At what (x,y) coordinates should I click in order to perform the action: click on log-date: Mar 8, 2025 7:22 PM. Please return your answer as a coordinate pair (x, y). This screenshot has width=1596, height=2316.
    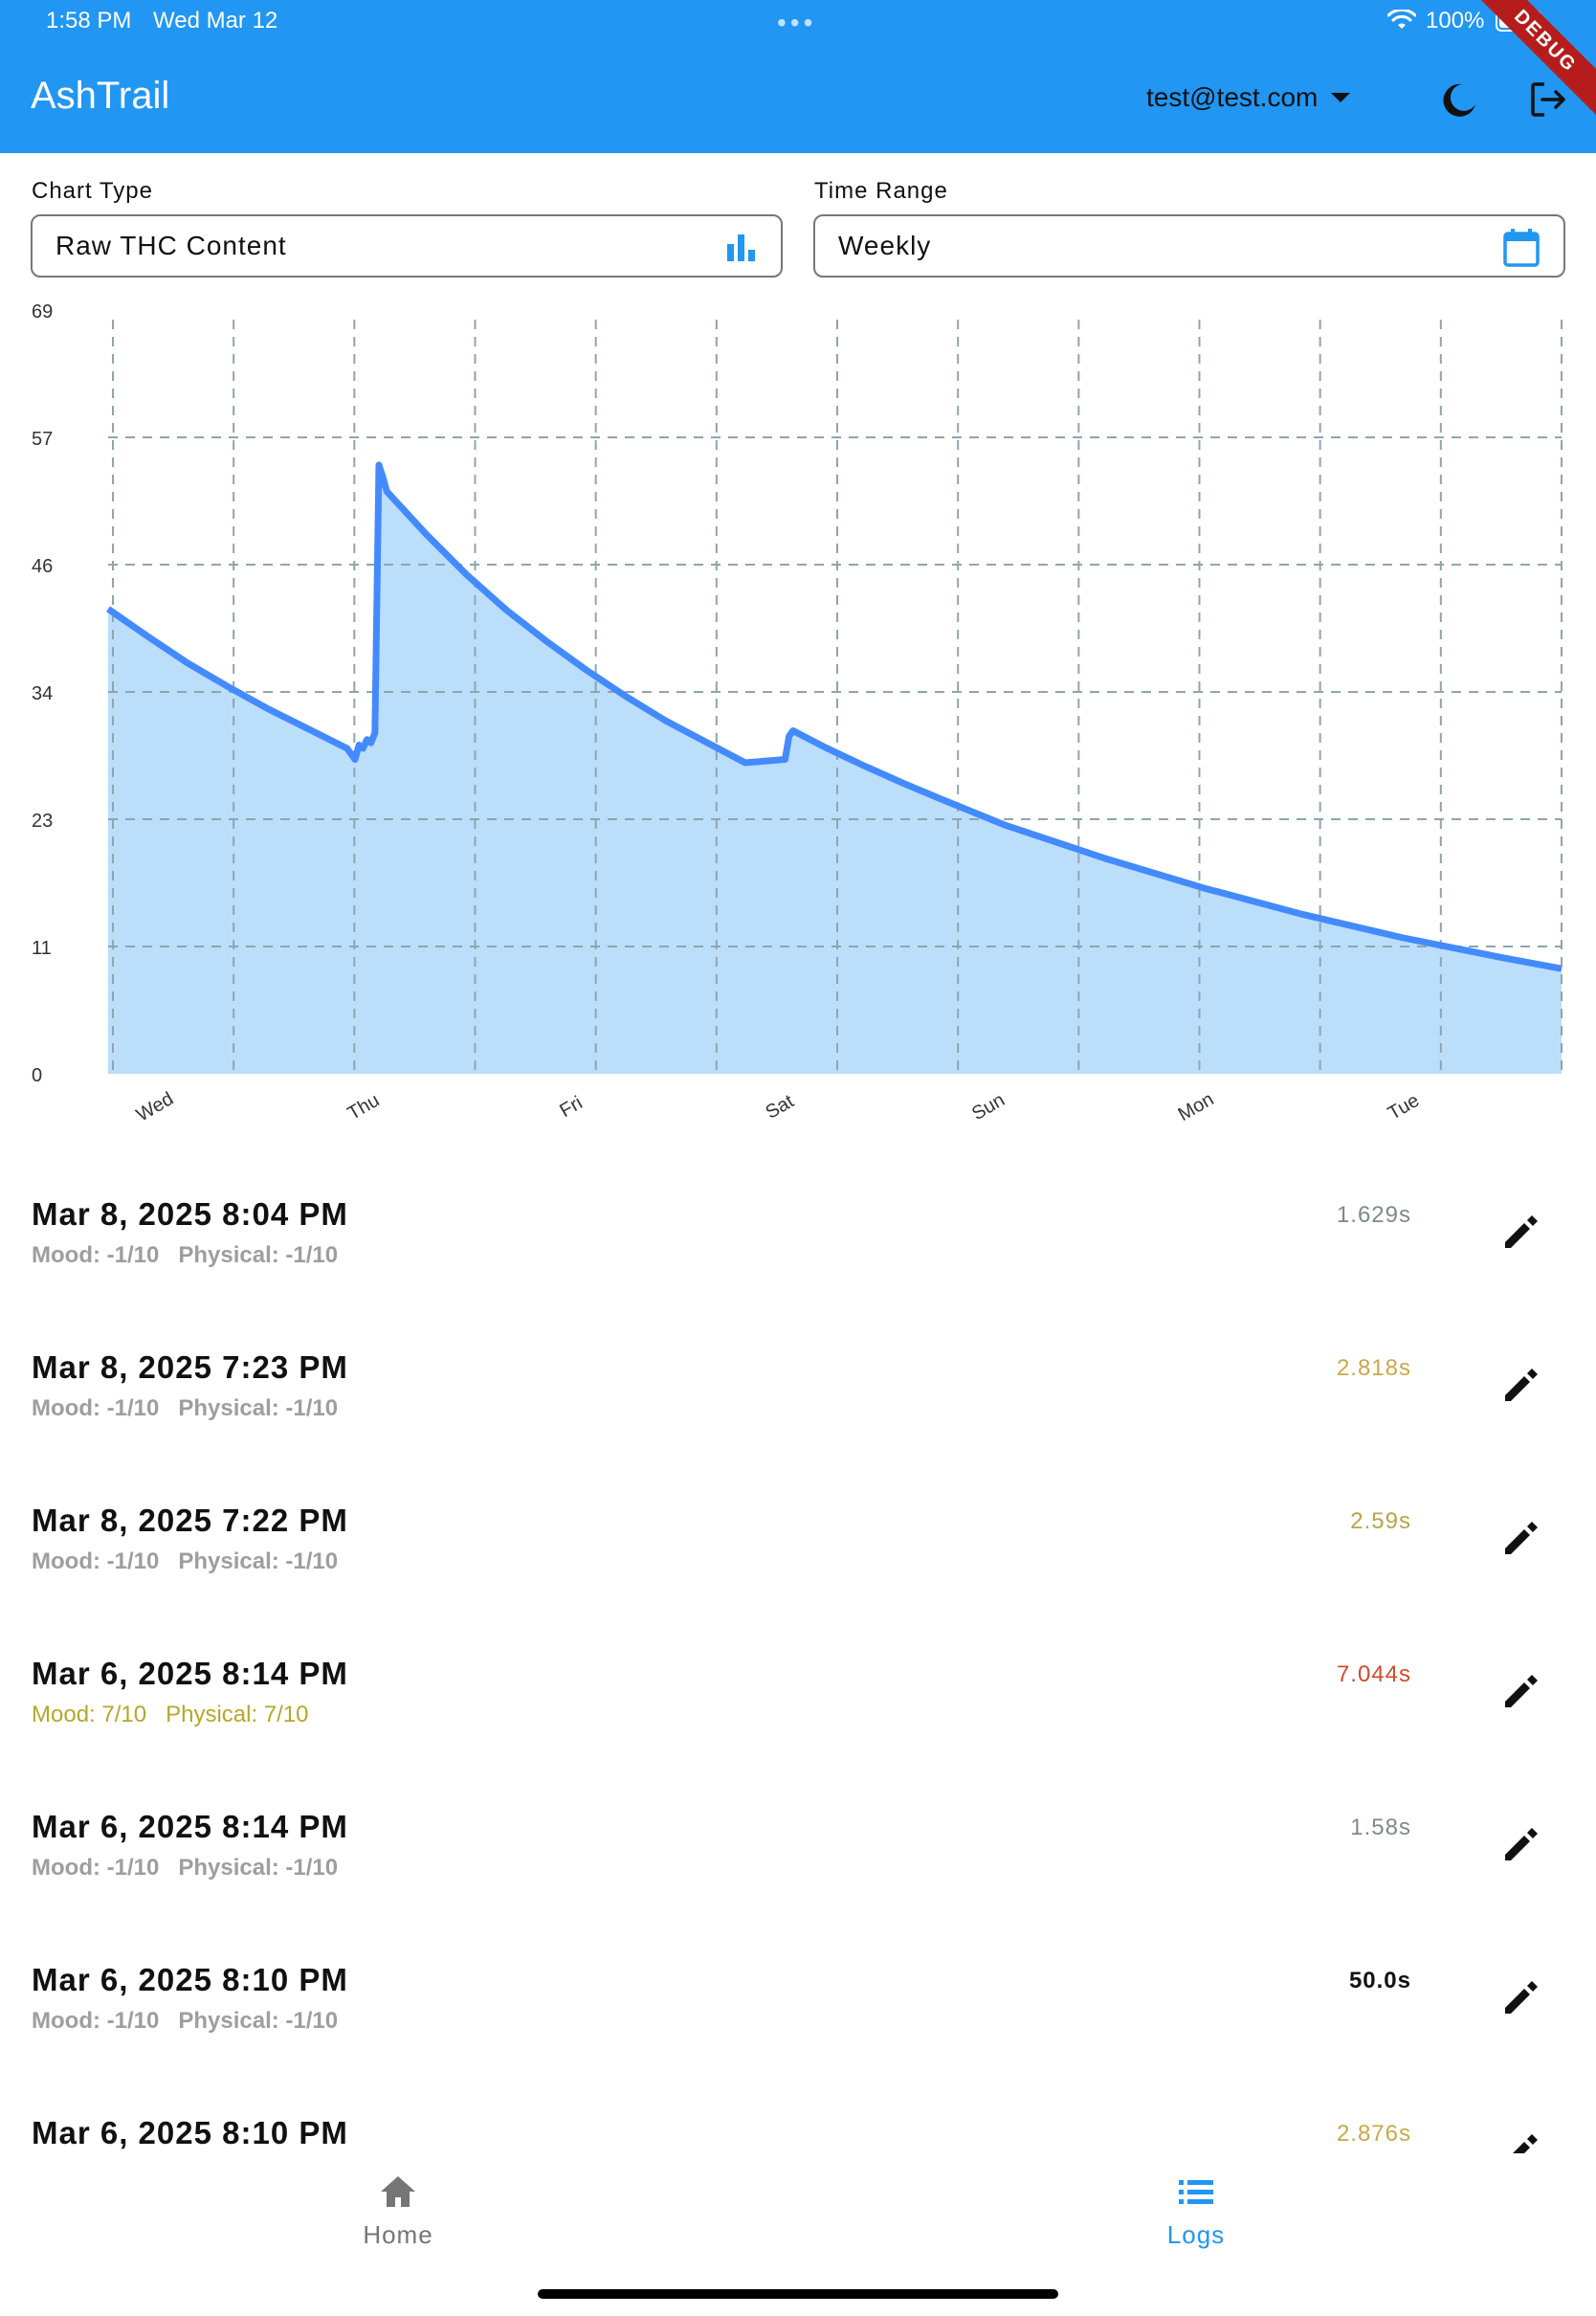
    Looking at the image, I should click on (190, 1520).